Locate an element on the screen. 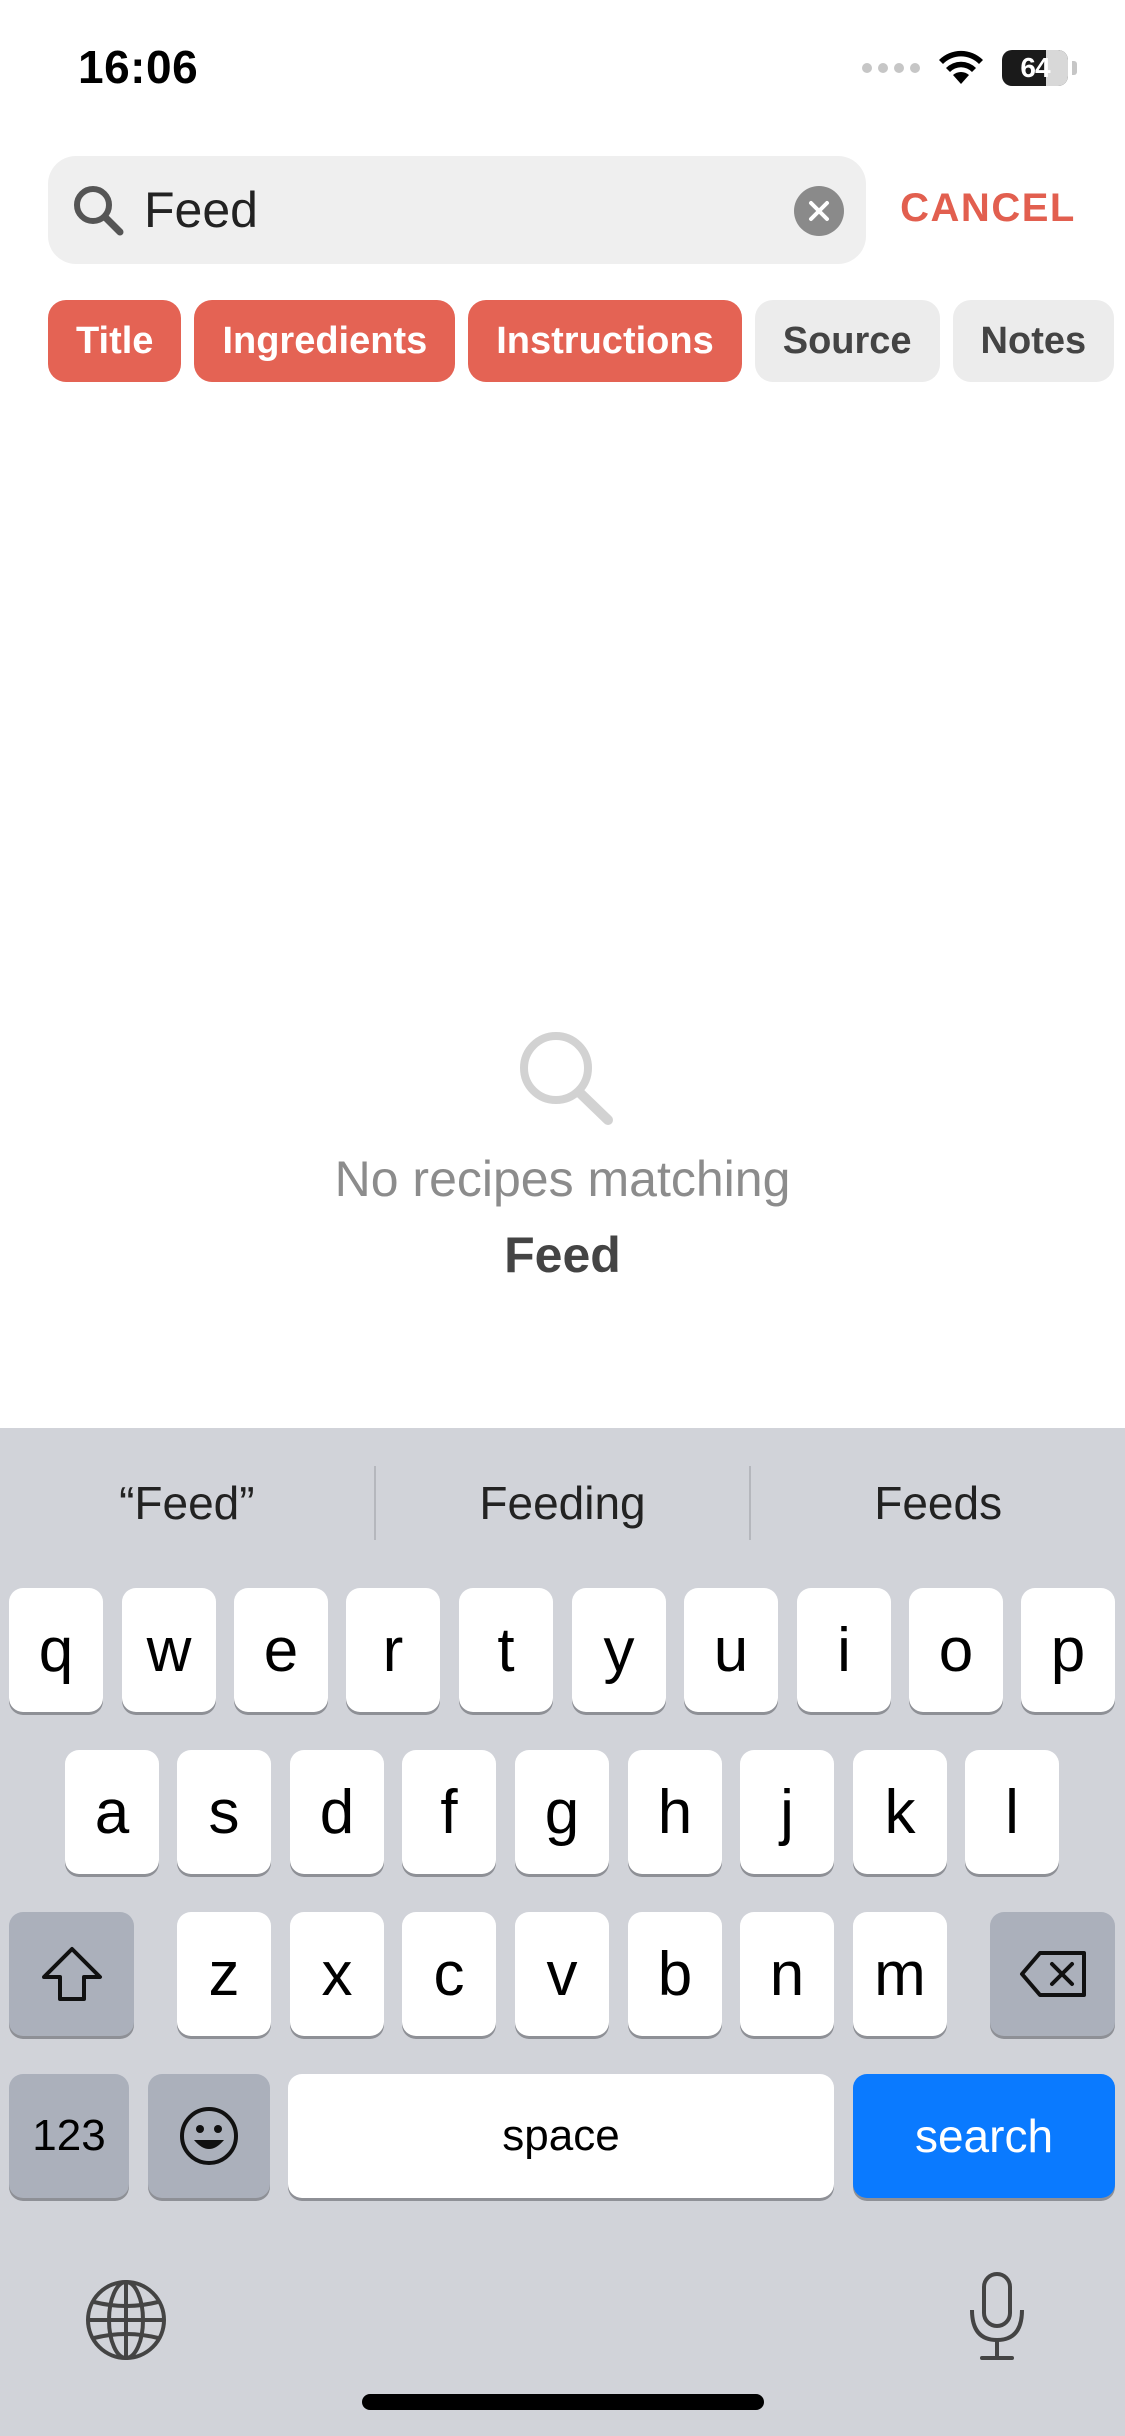  empty-state-query: Feed is located at coordinates (562, 1255).